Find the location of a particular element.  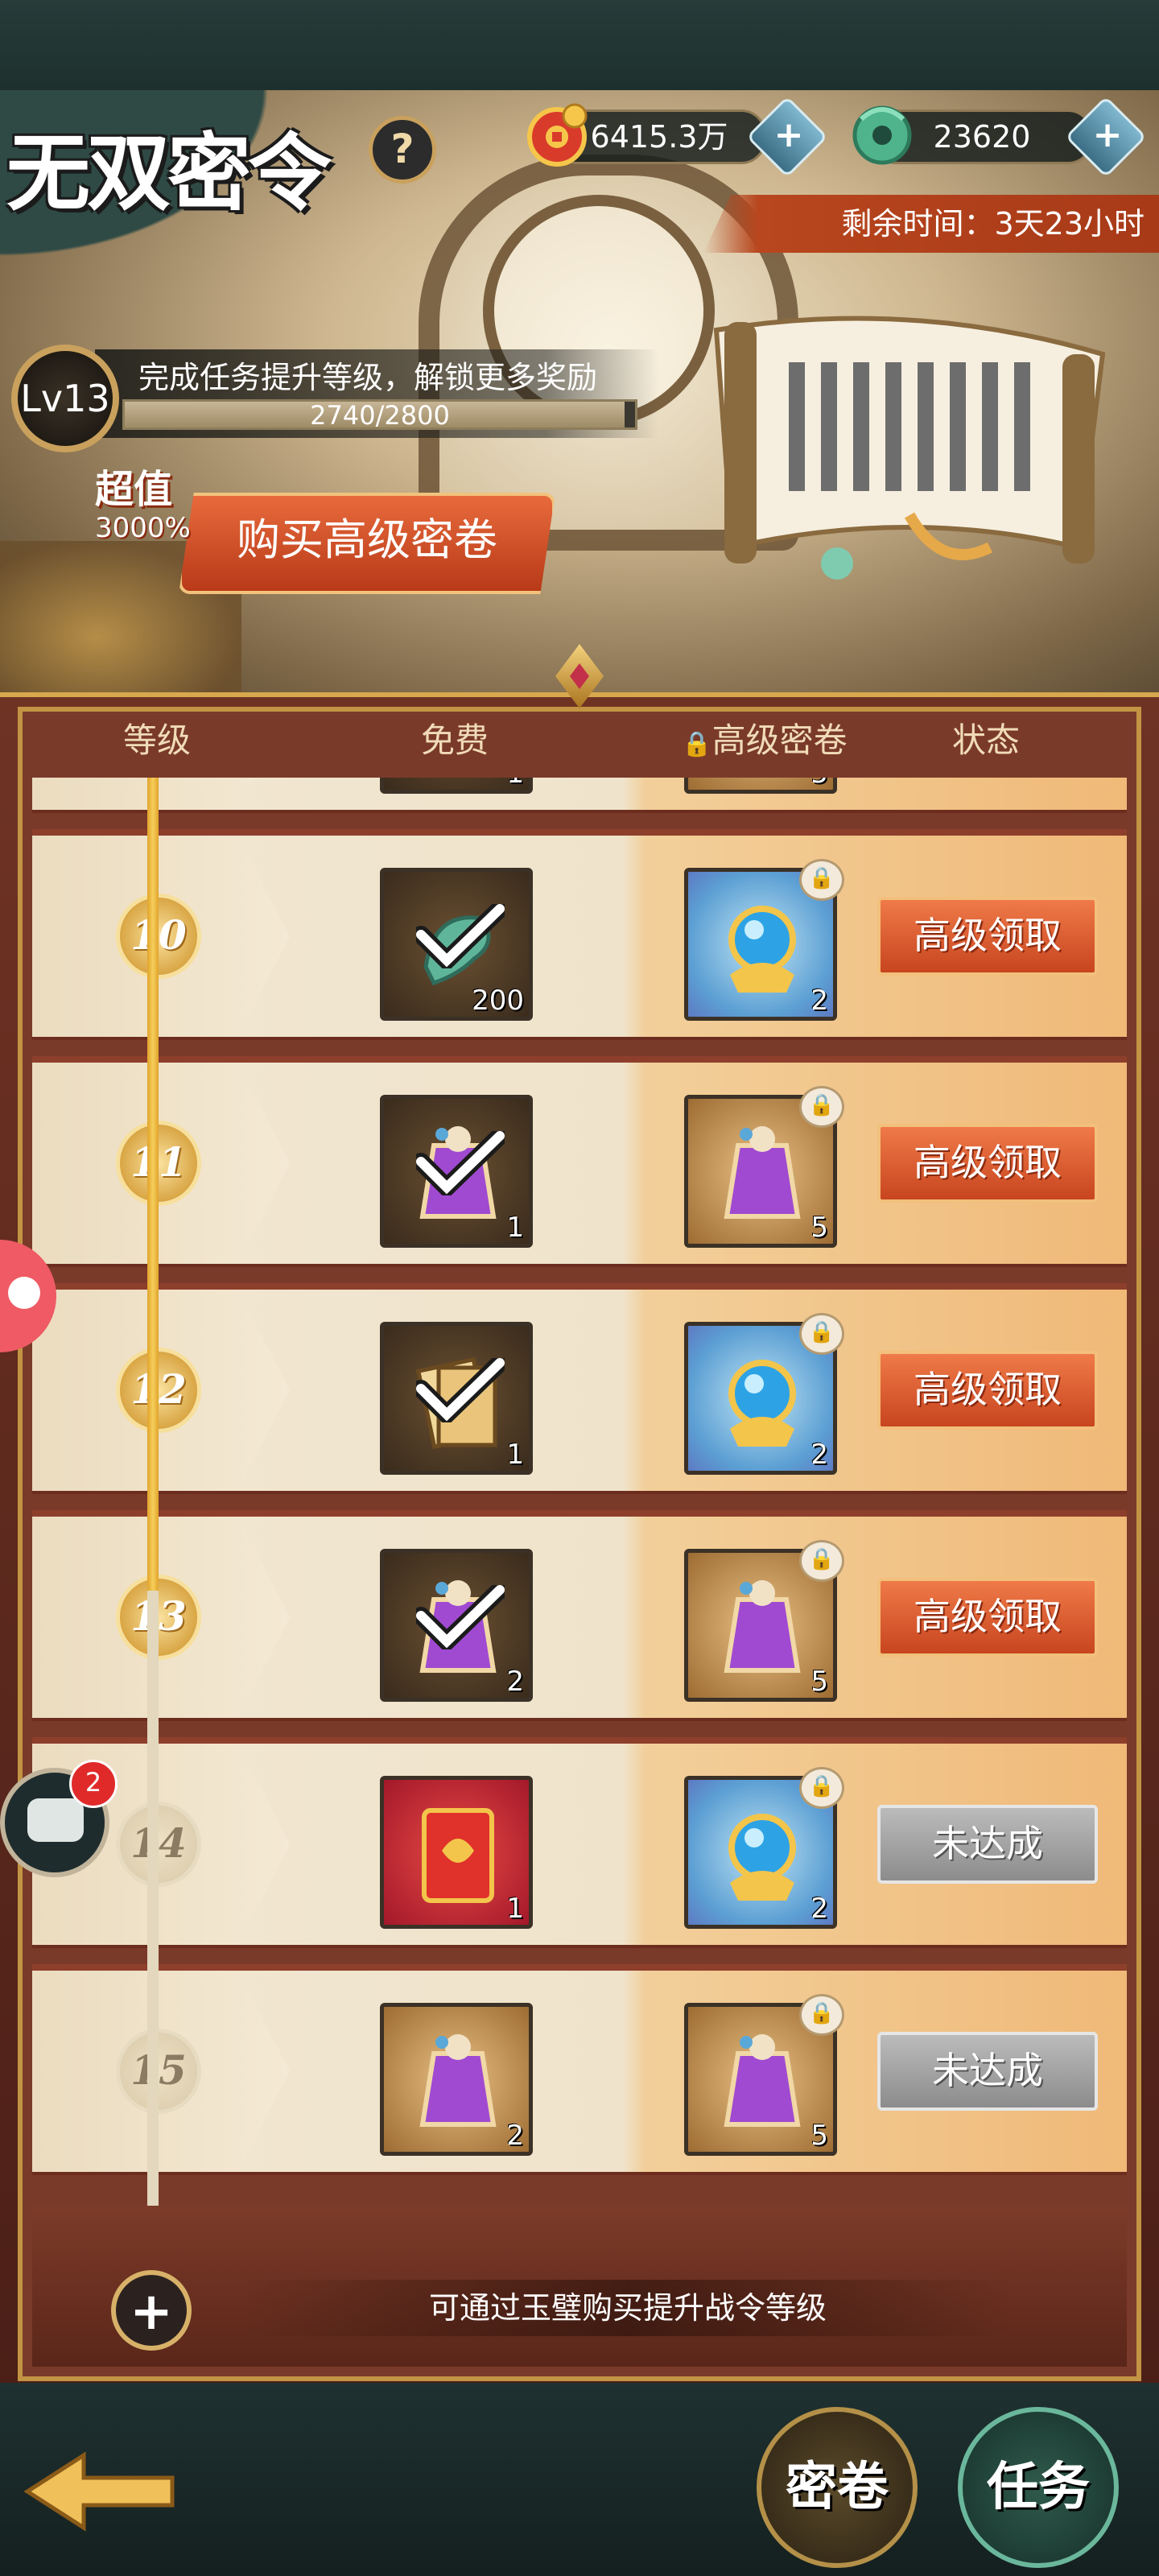

help-button: ? is located at coordinates (402, 150).